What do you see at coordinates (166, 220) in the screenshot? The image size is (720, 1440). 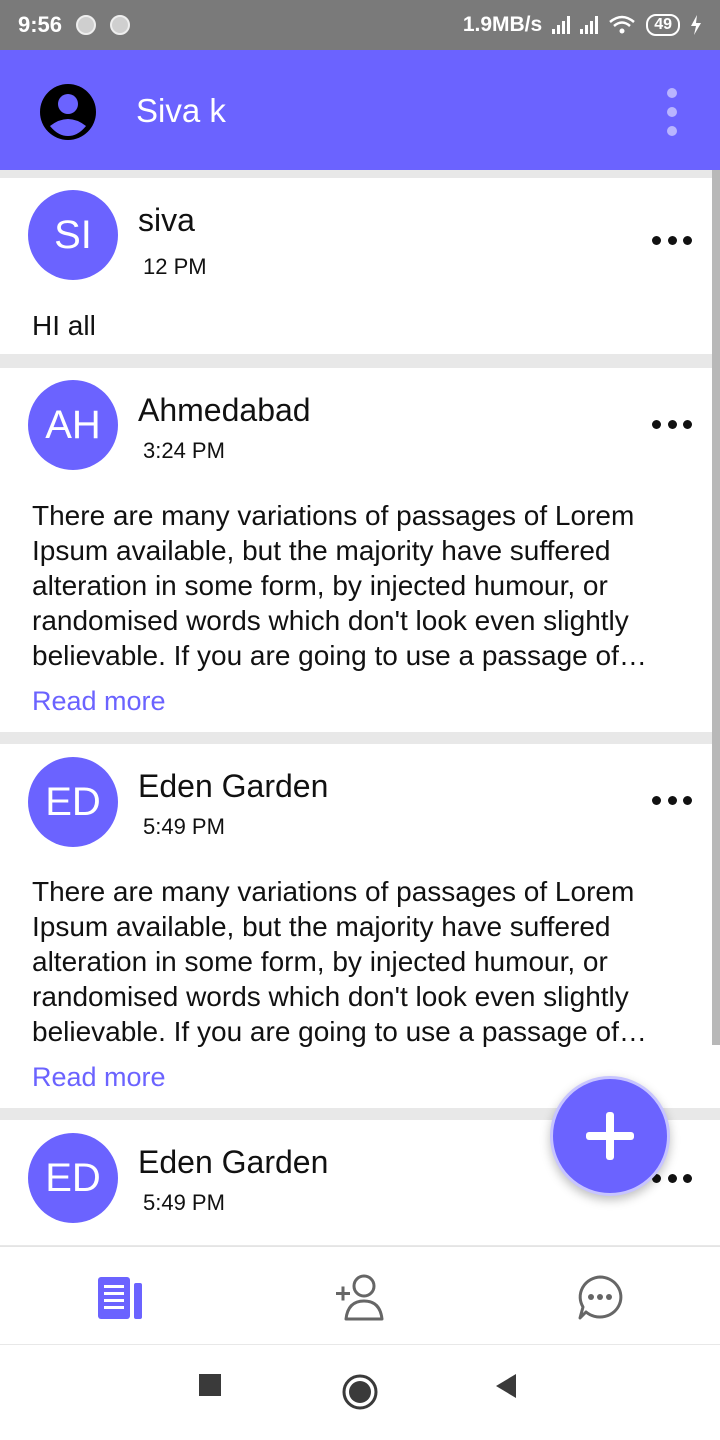 I see `post-author: siva` at bounding box center [166, 220].